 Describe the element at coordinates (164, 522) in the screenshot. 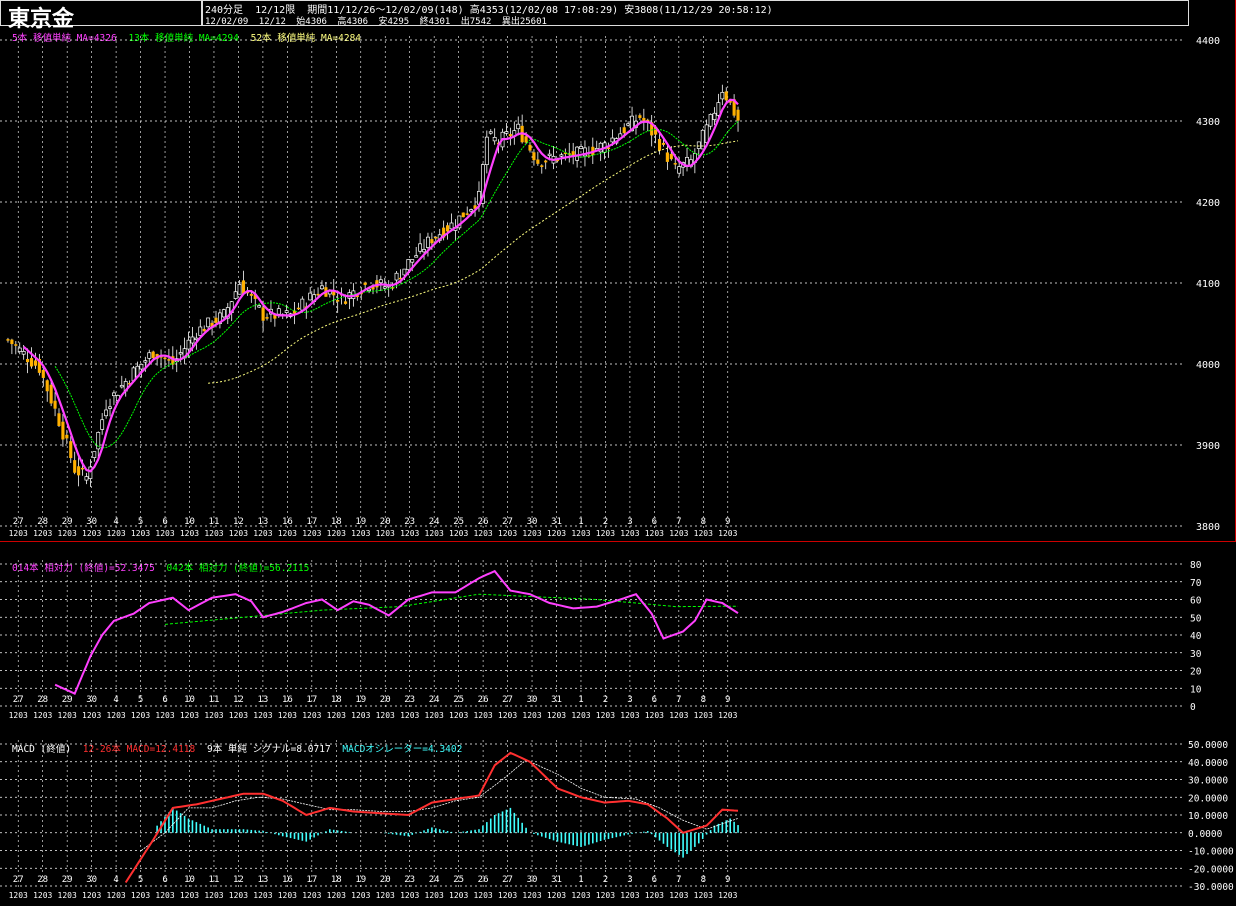

I see `x-tick-label: 6` at that location.